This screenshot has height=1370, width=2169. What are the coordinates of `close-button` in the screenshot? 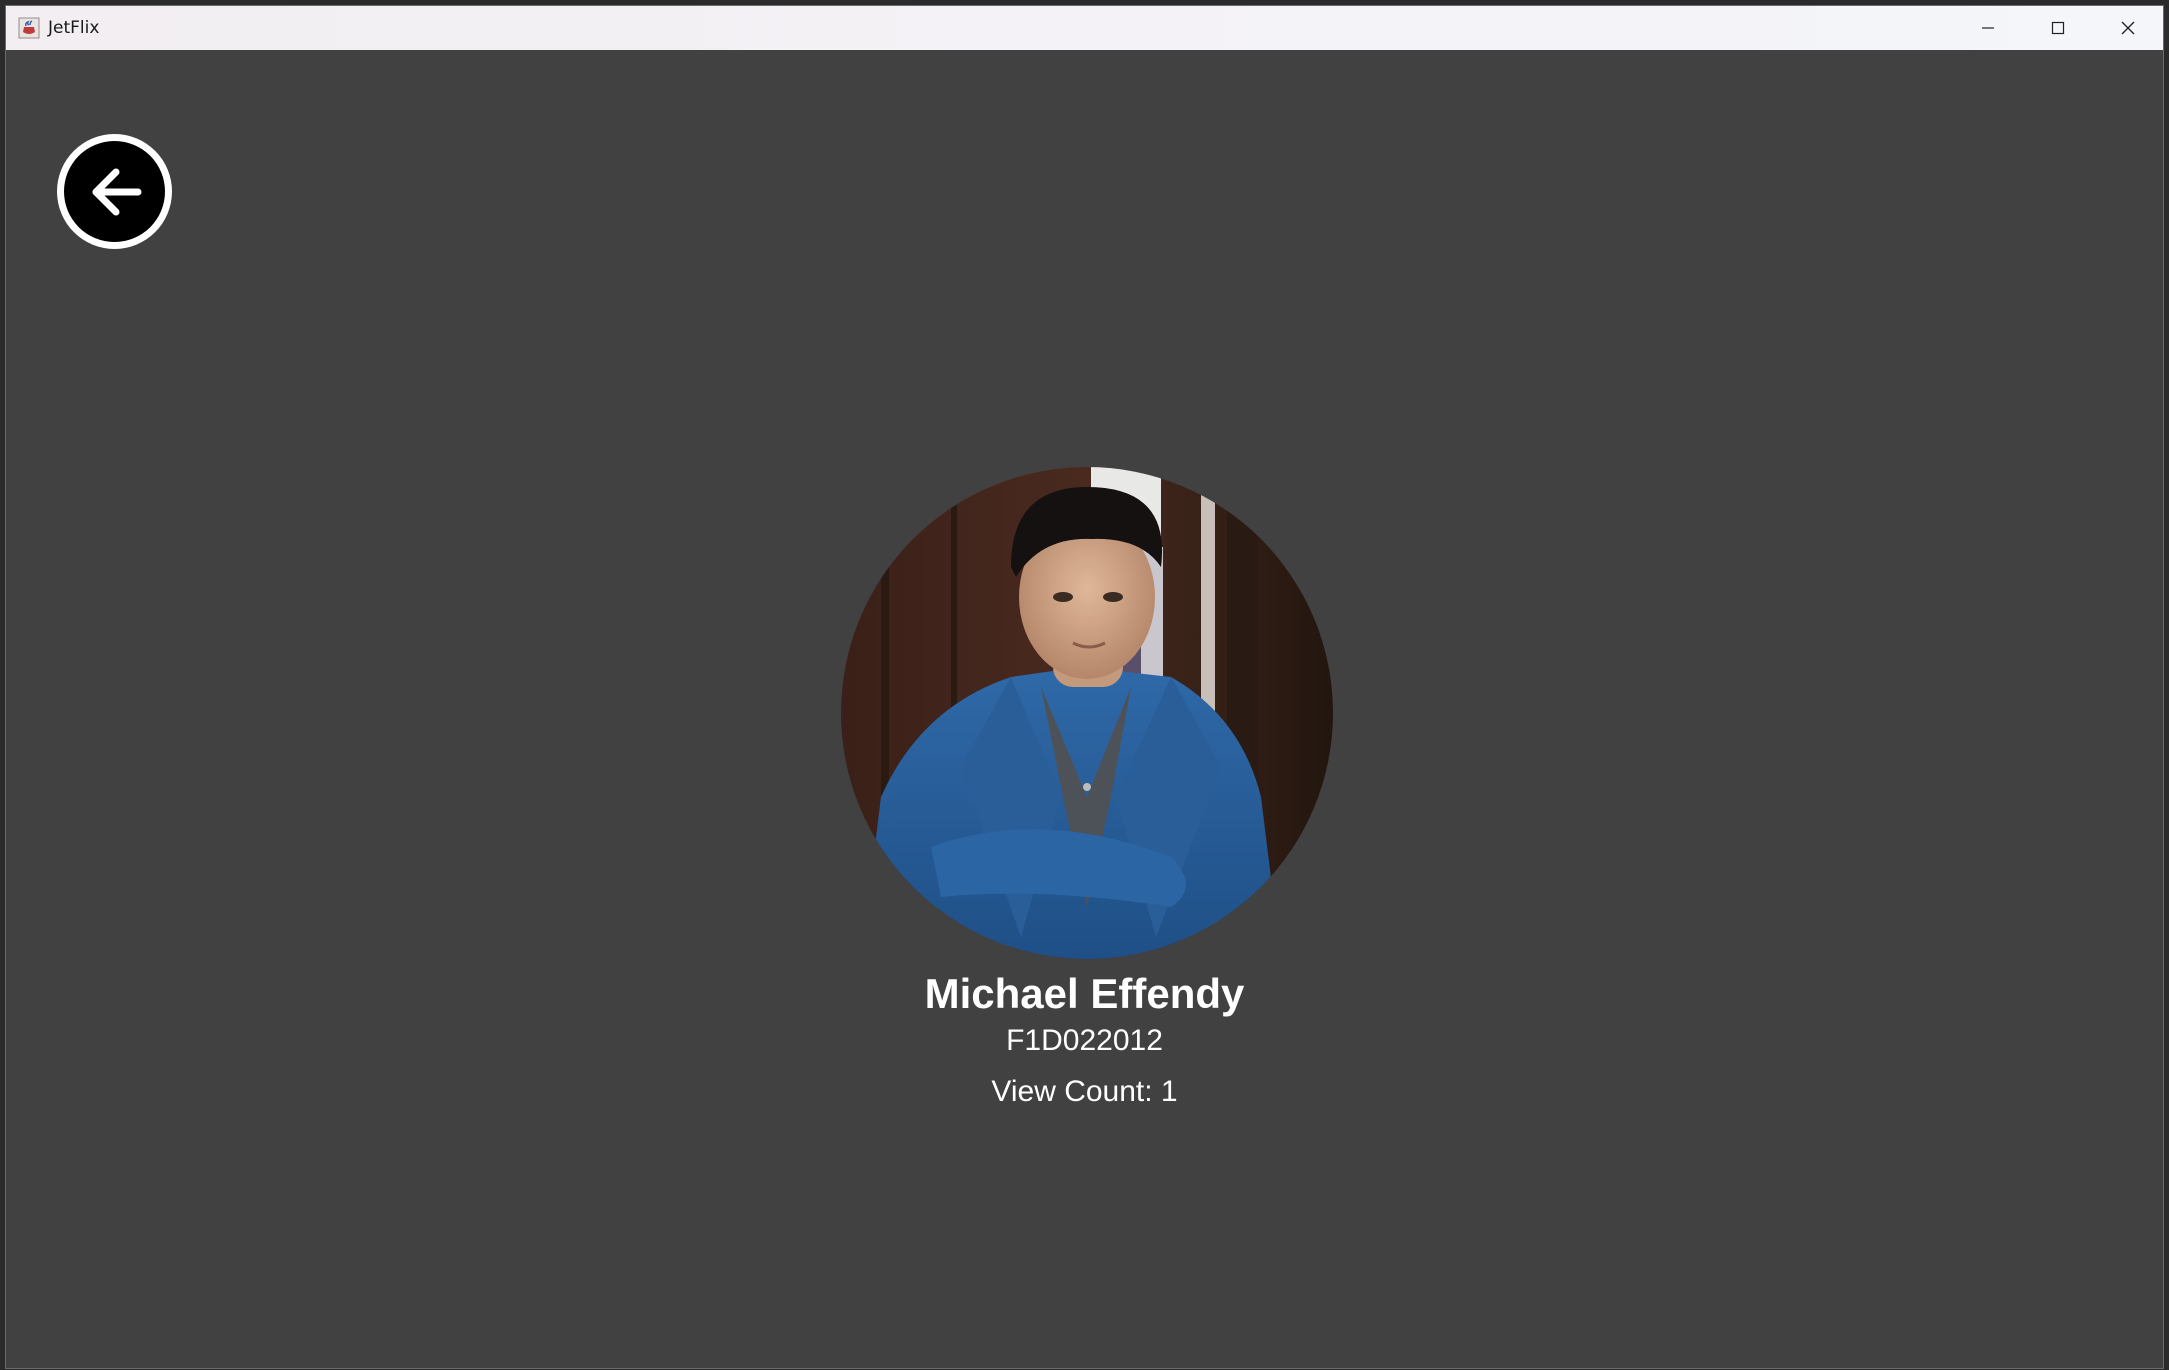 It's located at (2128, 28).